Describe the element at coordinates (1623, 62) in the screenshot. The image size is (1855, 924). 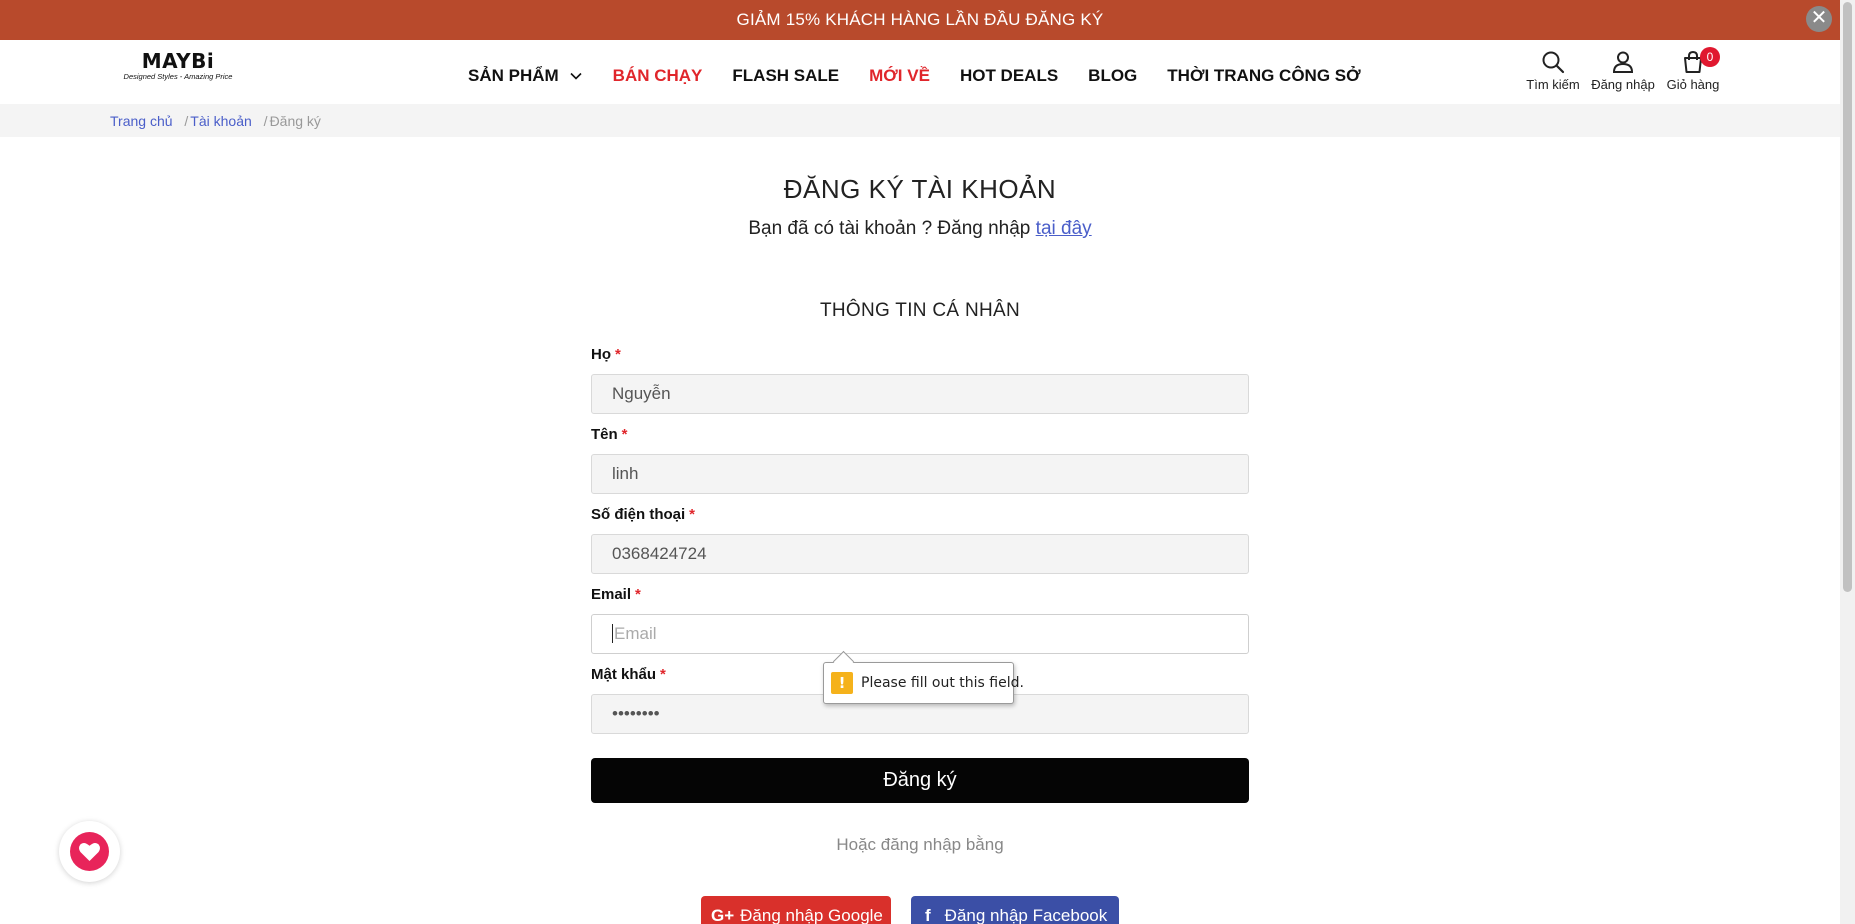
I see `user-icon` at that location.